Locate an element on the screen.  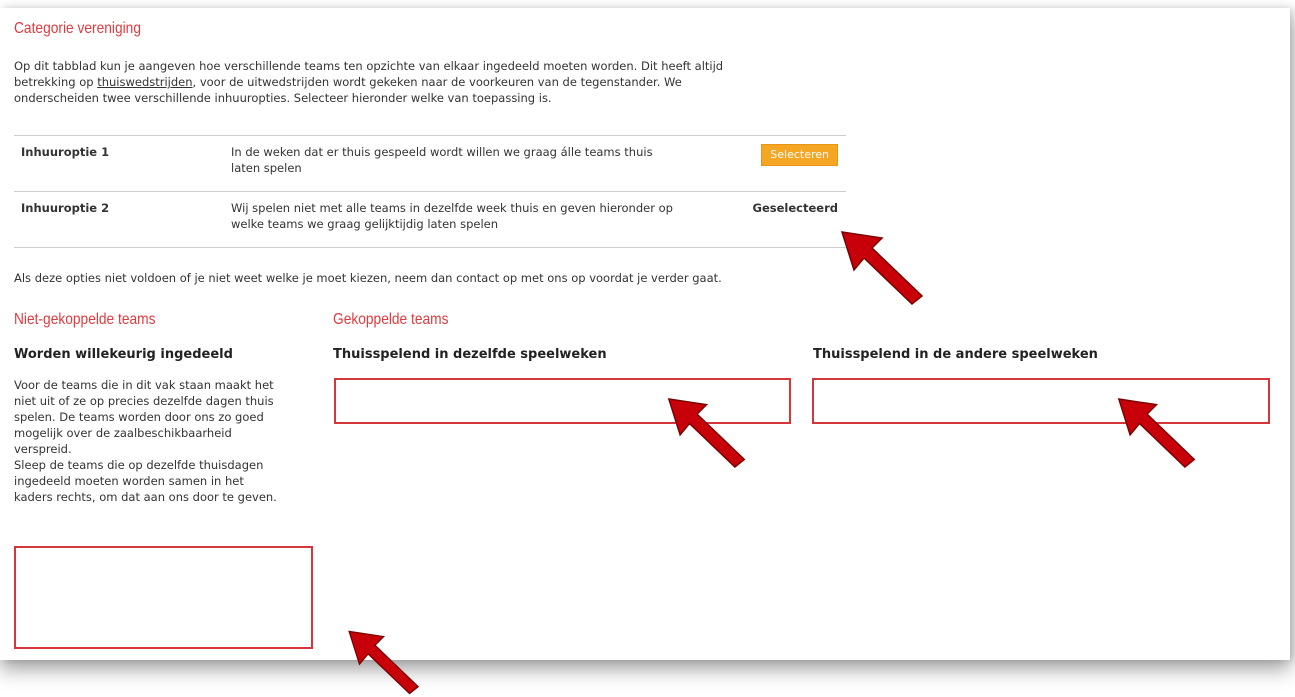
desc-line: verspreid. is located at coordinates (43, 449).